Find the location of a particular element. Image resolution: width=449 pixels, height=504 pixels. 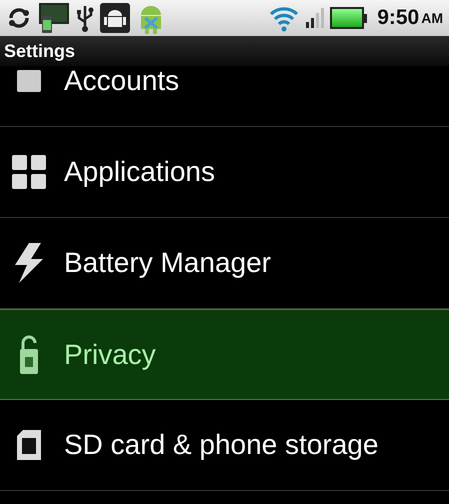

monitor-icon is located at coordinates (54, 18).